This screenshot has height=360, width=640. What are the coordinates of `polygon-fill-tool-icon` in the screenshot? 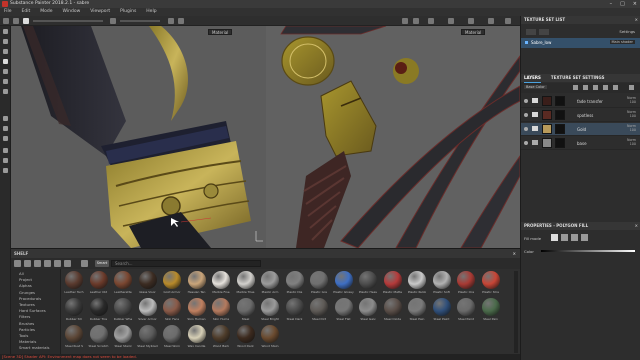 It's located at (5, 61).